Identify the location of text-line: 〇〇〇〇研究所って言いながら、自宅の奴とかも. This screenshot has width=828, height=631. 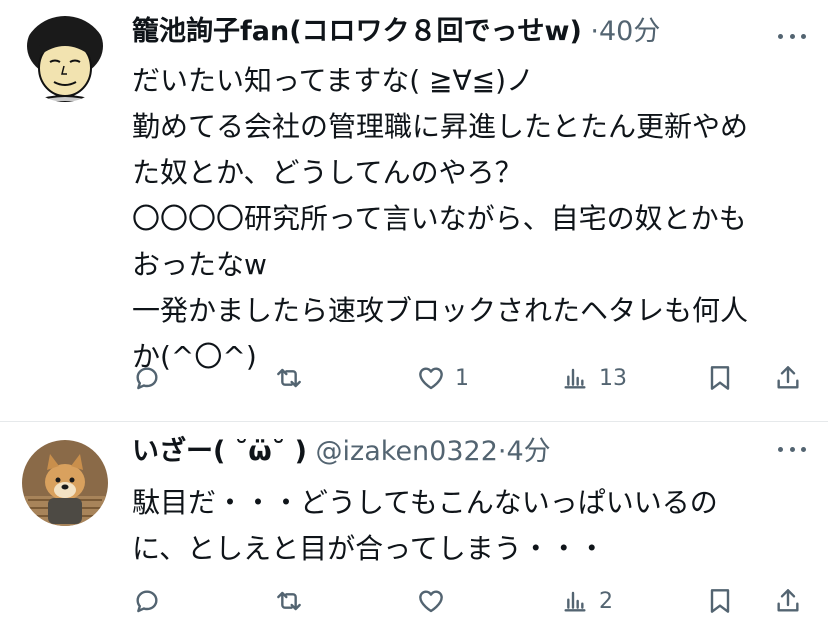
(439, 218).